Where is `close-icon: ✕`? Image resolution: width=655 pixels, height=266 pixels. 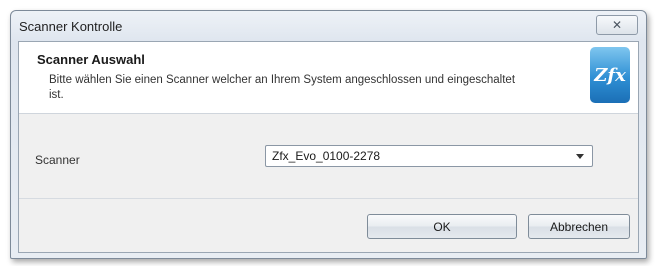 close-icon: ✕ is located at coordinates (617, 25).